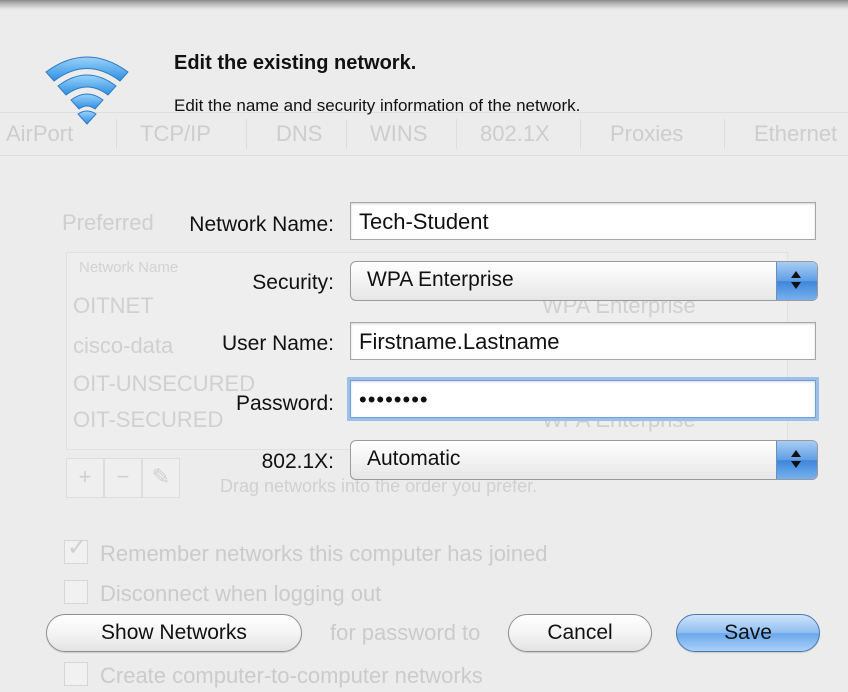 This screenshot has width=848, height=692. What do you see at coordinates (580, 633) in the screenshot?
I see `cancel-button: Cancel` at bounding box center [580, 633].